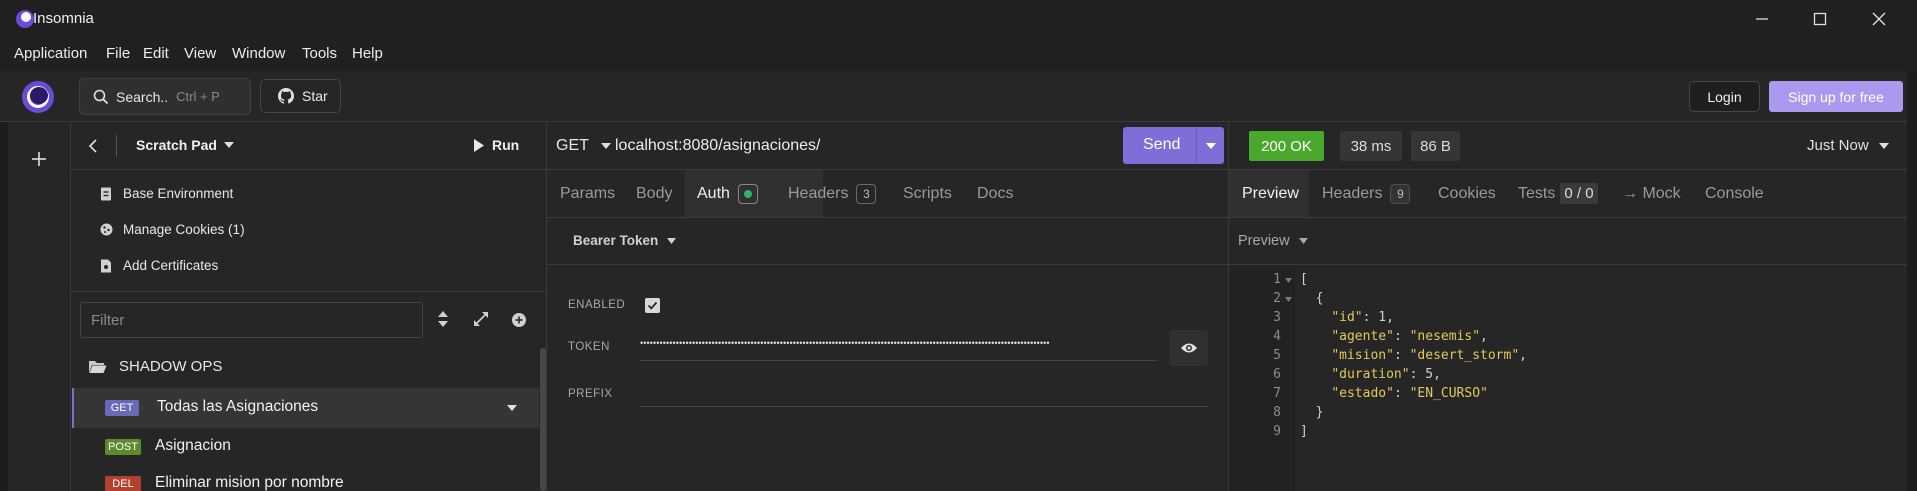  Describe the element at coordinates (1386, 374) in the screenshot. I see `code-line: "duration": 5,` at that location.